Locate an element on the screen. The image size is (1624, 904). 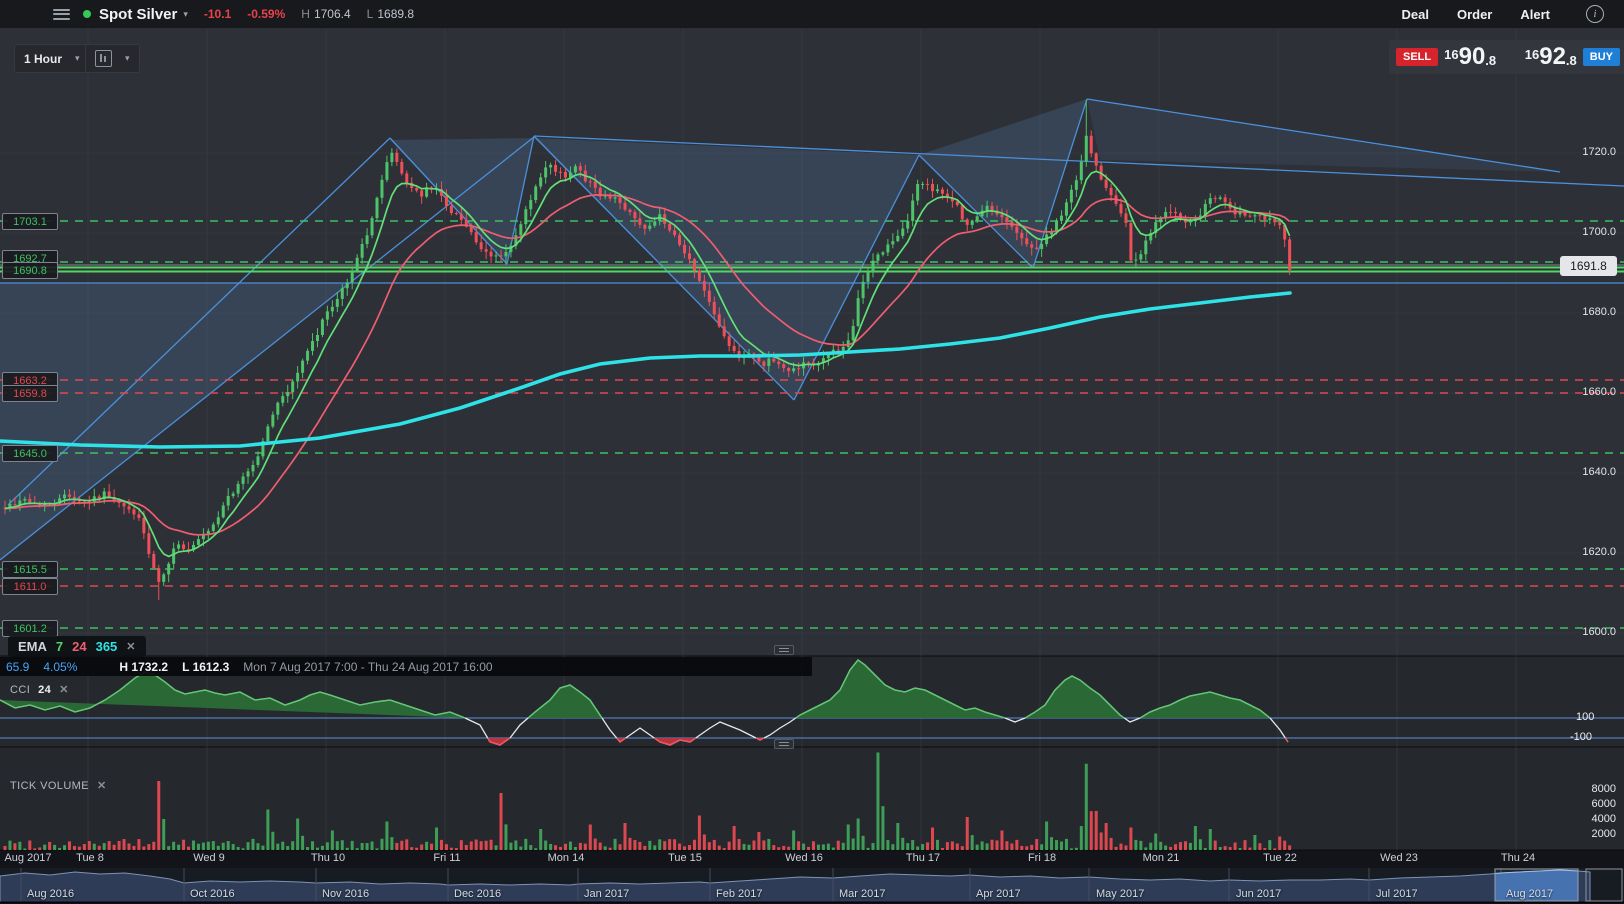
sell-price: 16 90.8 is located at coordinates (1470, 56).